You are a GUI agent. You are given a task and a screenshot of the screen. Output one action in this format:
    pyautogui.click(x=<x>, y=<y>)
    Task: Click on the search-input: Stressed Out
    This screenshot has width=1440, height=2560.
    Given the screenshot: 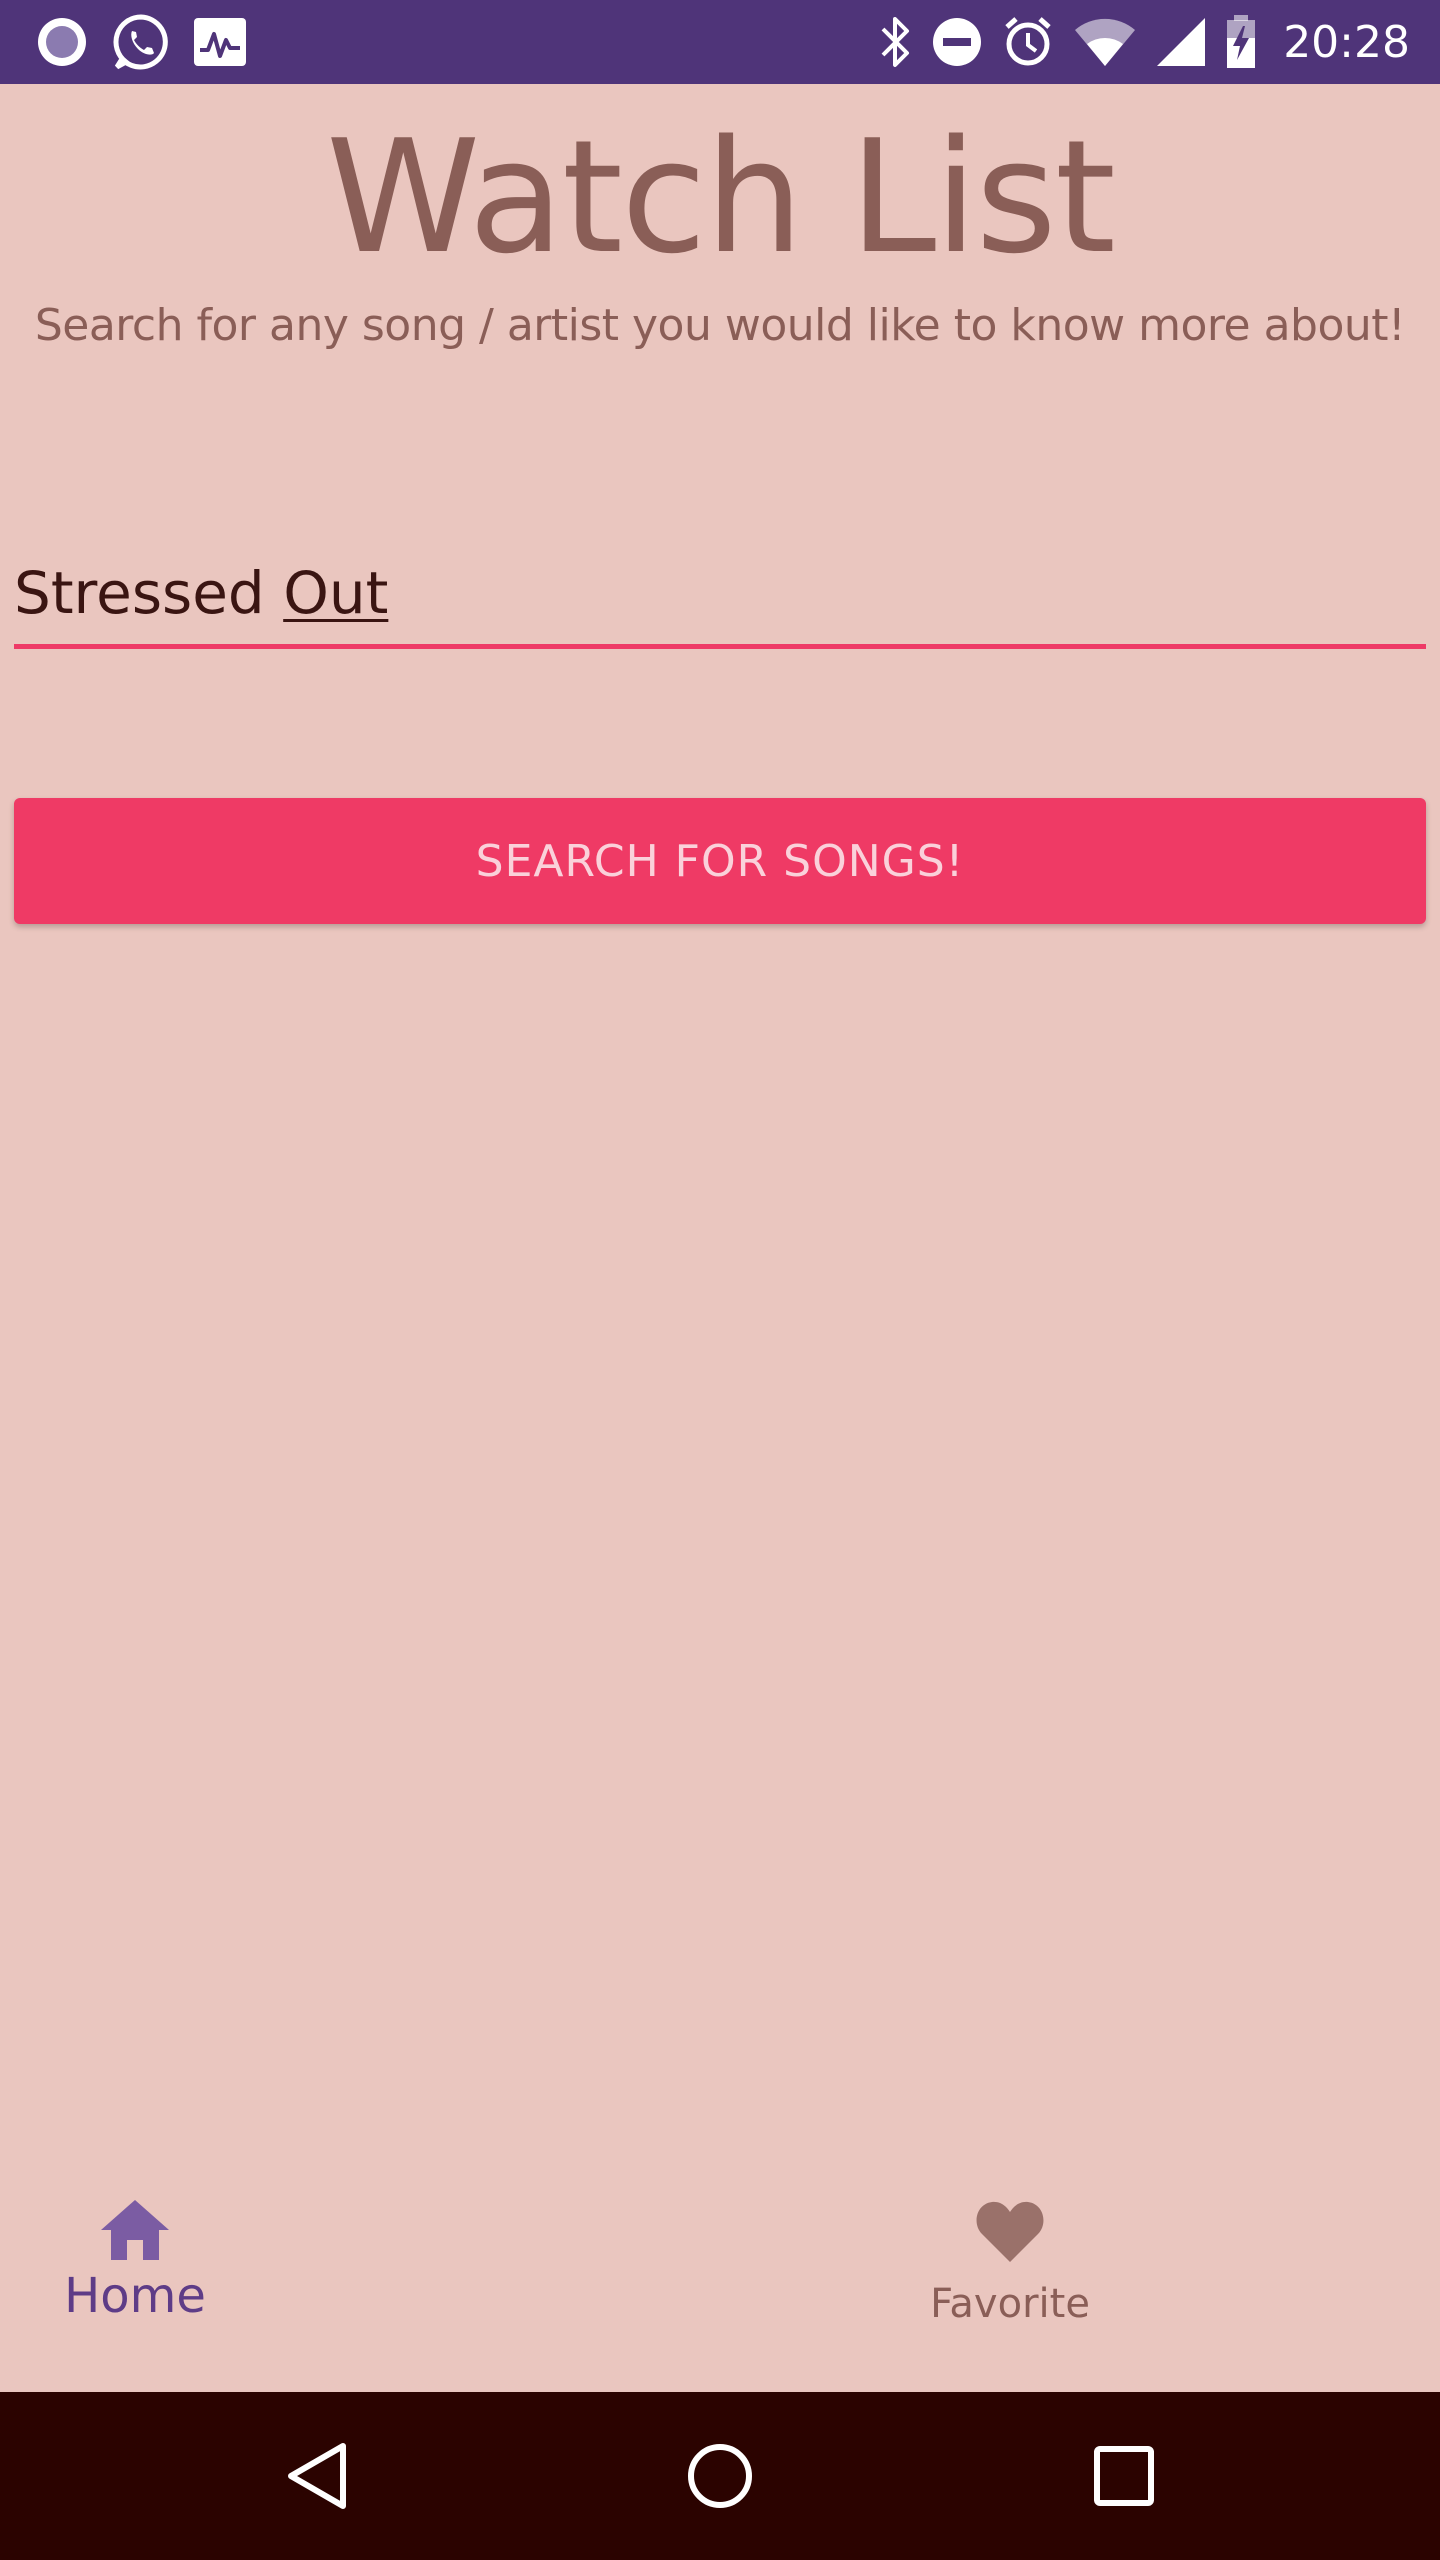 What is the action you would take?
    pyautogui.click(x=720, y=598)
    